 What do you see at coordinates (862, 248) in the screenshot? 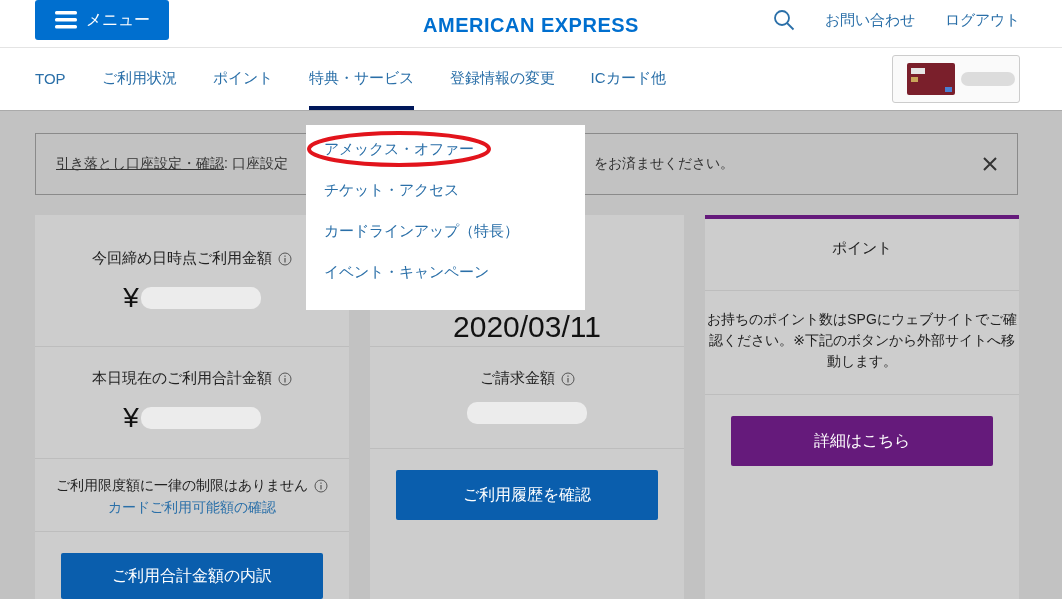
I see `points-heading: ポイント` at bounding box center [862, 248].